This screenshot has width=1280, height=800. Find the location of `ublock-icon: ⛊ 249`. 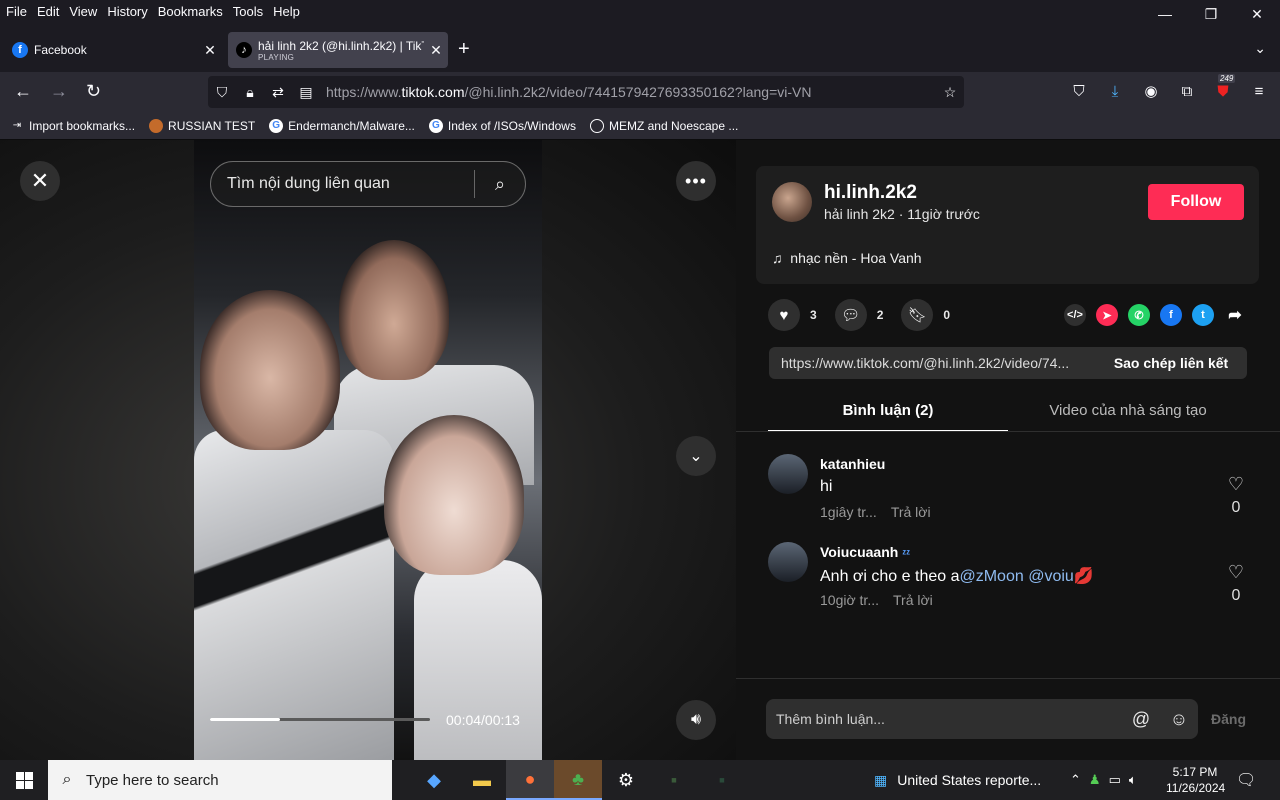

ublock-icon: ⛊ 249 is located at coordinates (1225, 87).